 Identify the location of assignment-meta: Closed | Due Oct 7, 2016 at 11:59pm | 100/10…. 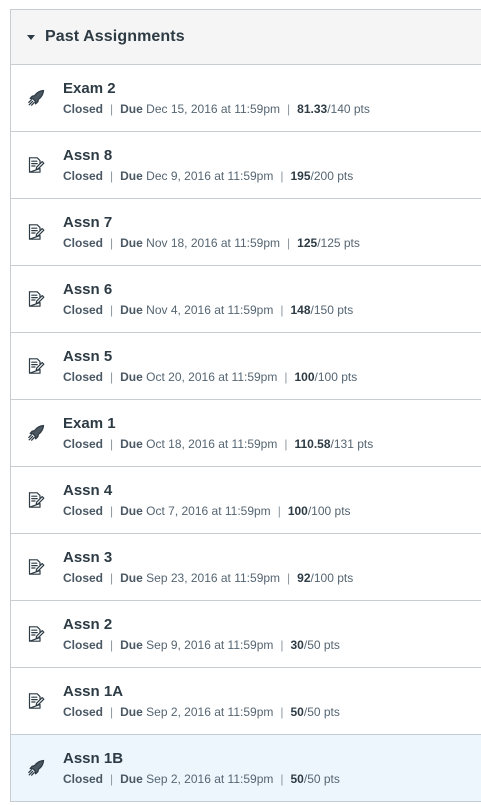
(207, 511).